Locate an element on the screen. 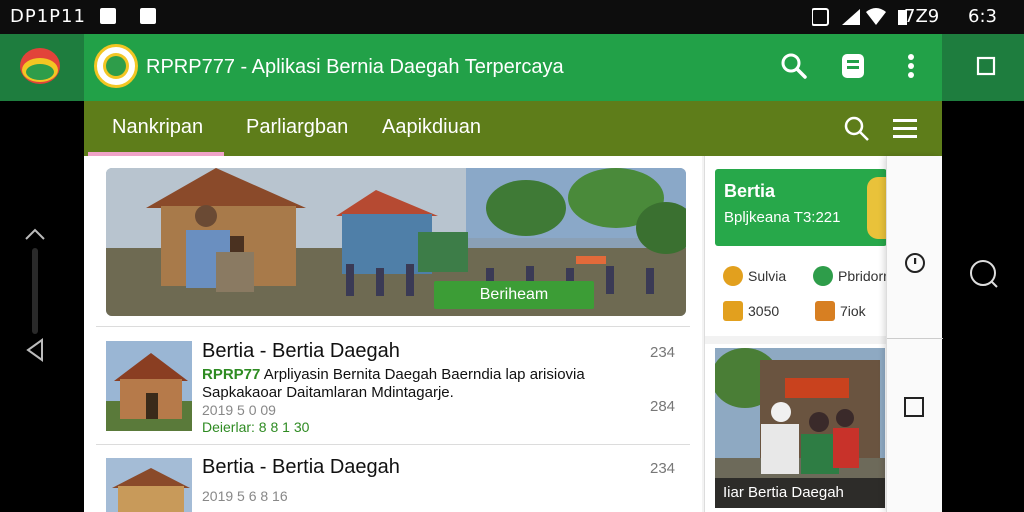  nav-bar: Nankripan Parliargban Aapikdiuan is located at coordinates (513, 128).